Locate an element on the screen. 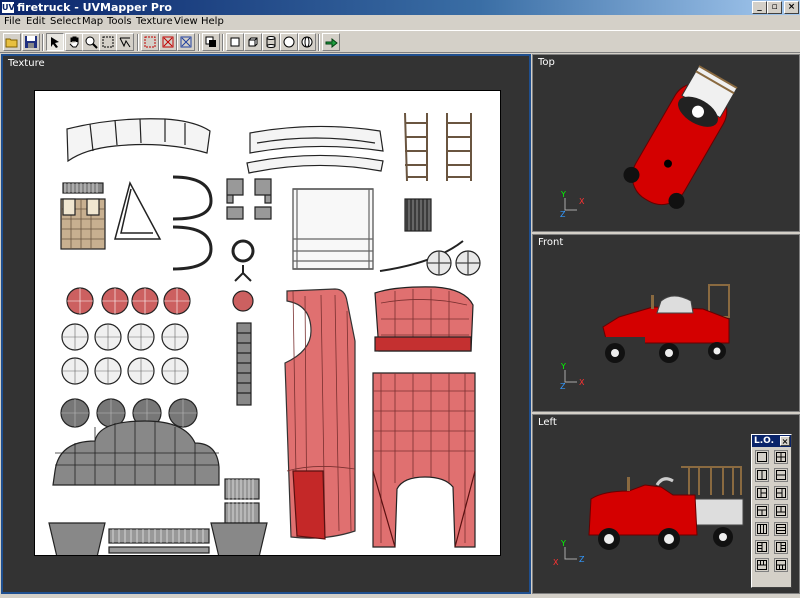 This screenshot has width=800, height=598. top-viewport: Top Y X Z is located at coordinates (666, 143).